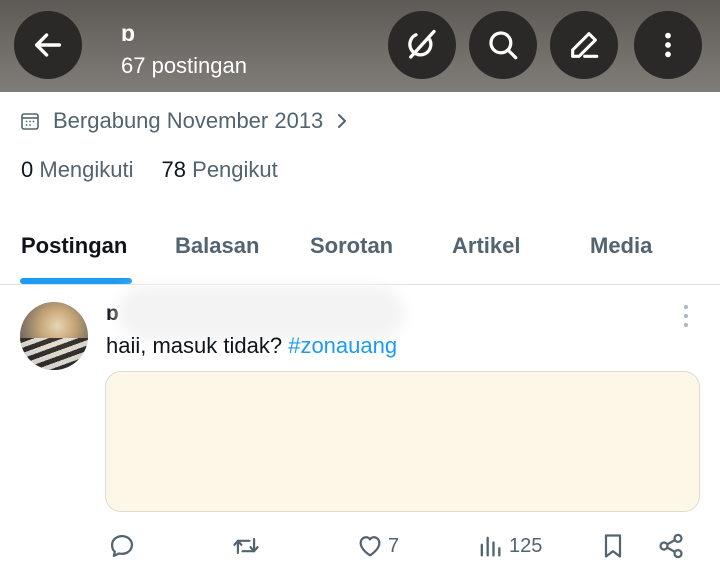 The width and height of the screenshot is (720, 579). Describe the element at coordinates (342, 121) in the screenshot. I see `chevron-right-icon` at that location.